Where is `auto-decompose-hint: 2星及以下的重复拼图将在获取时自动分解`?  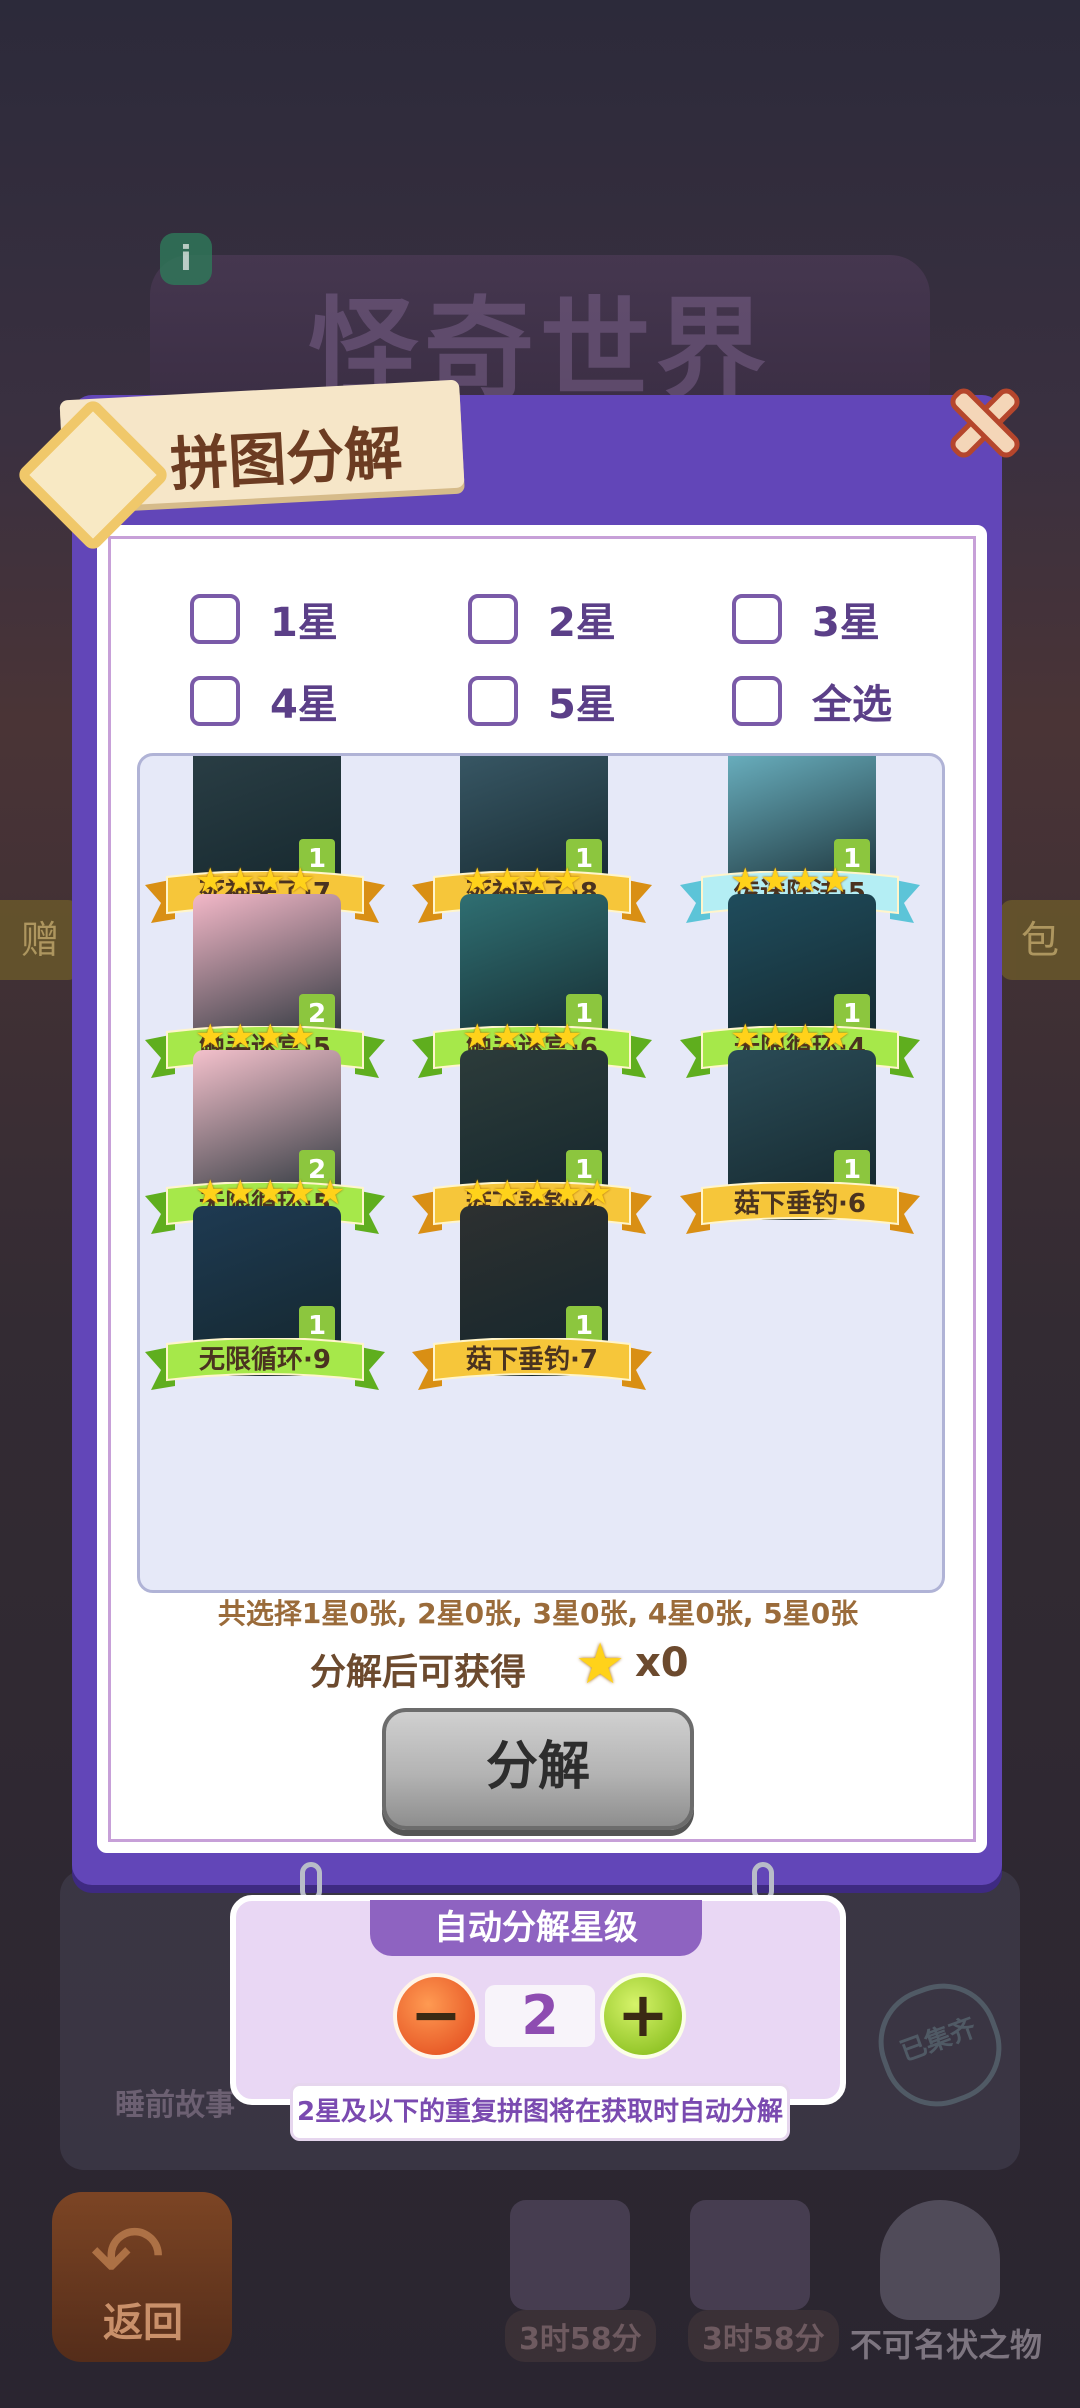
auto-decompose-hint: 2星及以下的重复拼图将在获取时自动分解 is located at coordinates (540, 2112).